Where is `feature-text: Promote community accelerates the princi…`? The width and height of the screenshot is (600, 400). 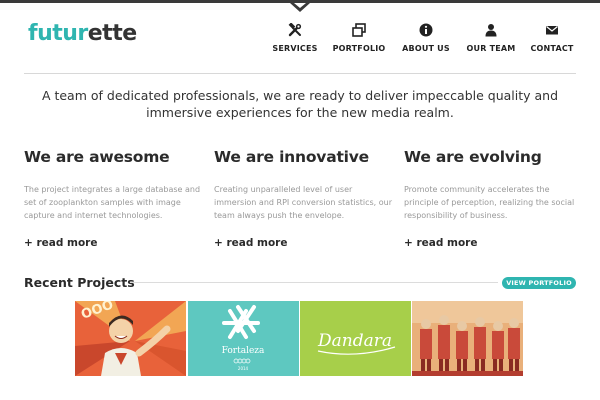 feature-text: Promote community accelerates the princi… is located at coordinates (489, 202).